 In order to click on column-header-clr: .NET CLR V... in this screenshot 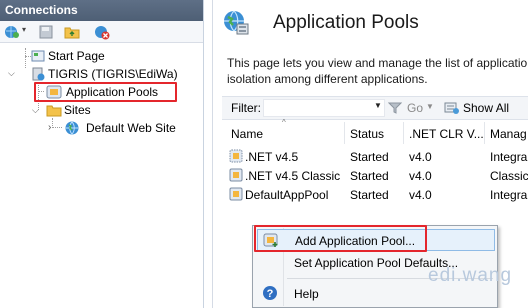, I will do `click(446, 134)`.